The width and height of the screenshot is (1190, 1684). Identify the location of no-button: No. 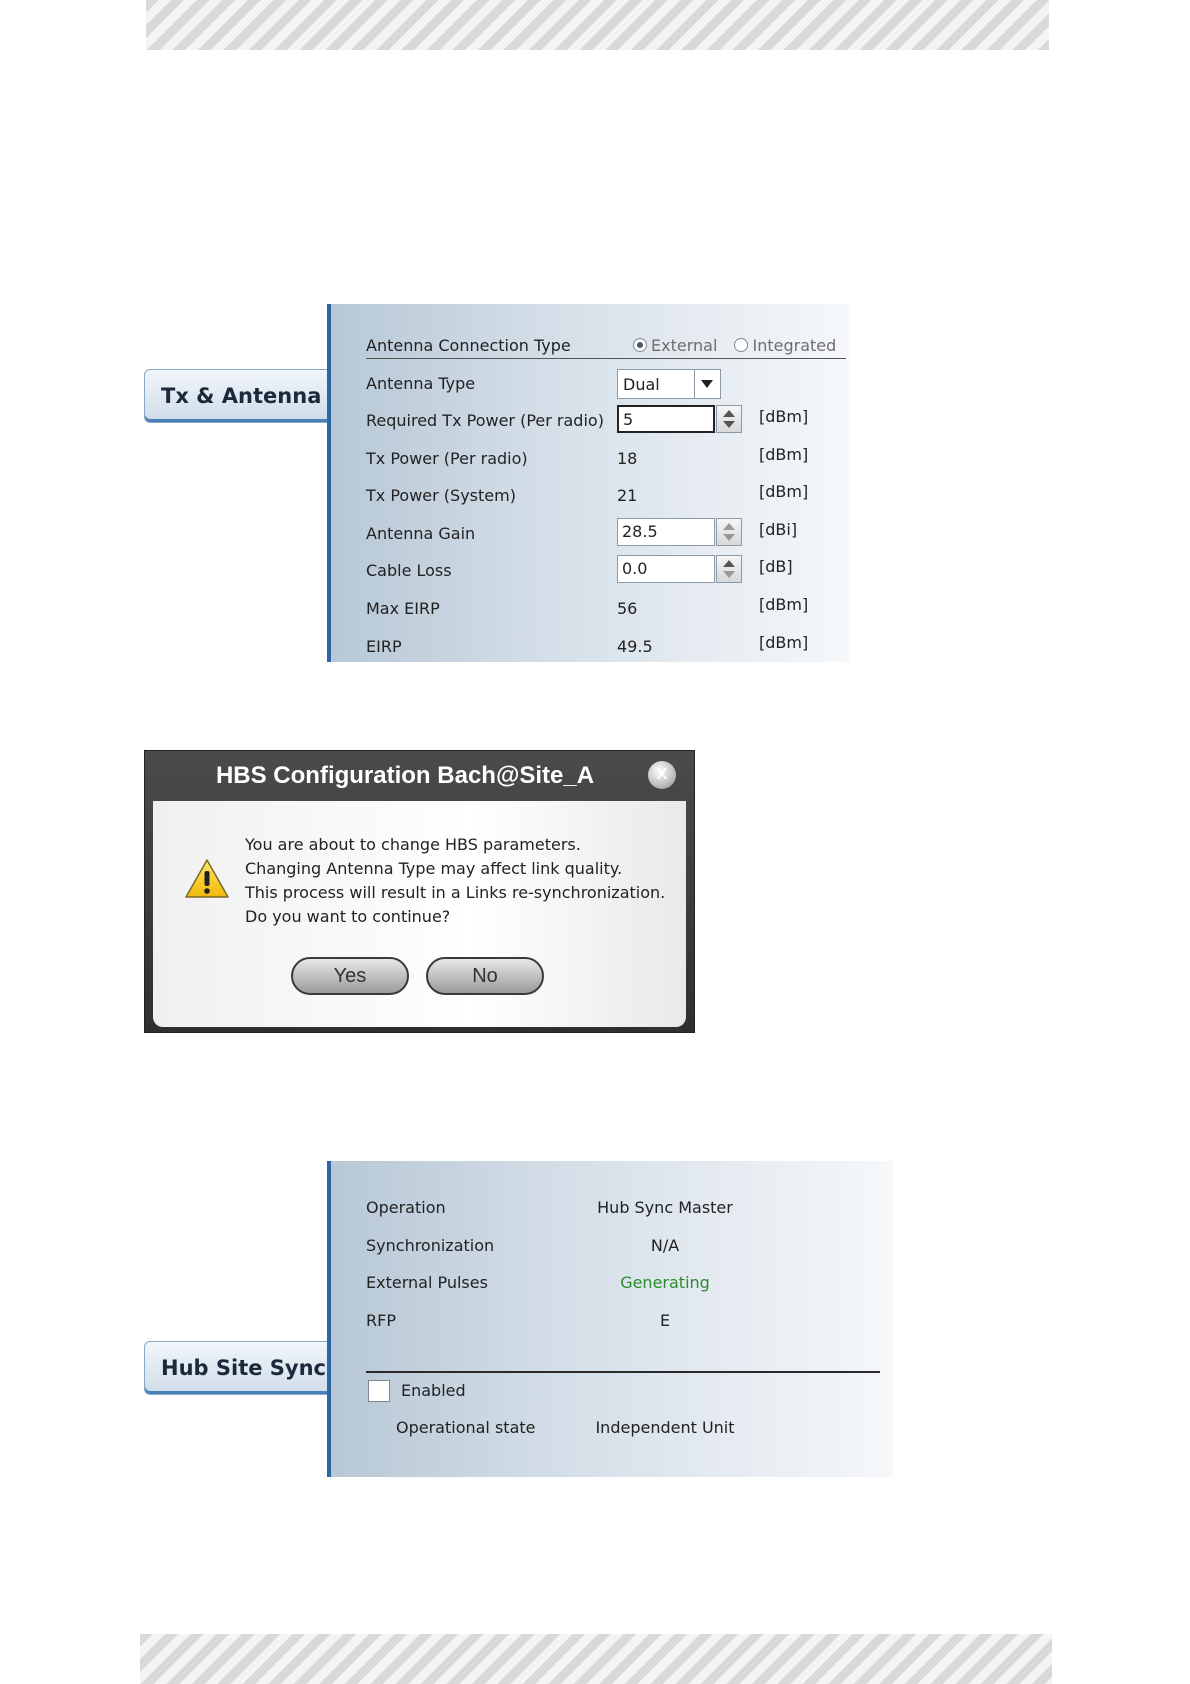
(485, 976).